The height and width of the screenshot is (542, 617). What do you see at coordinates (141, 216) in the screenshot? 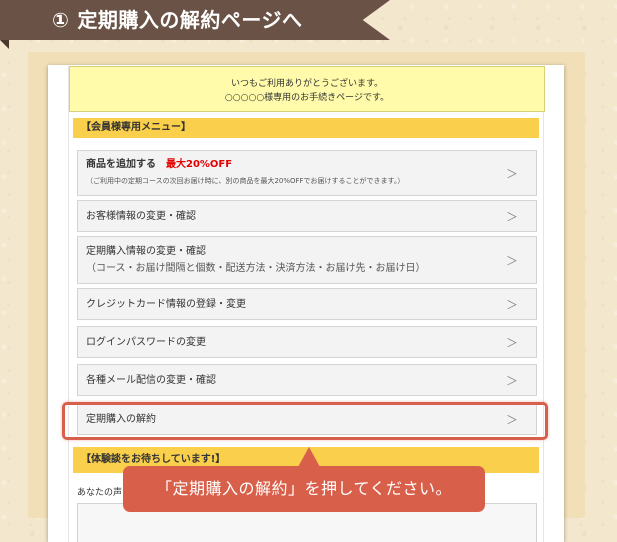
I see `menu-item-label: お客様情報の変更・確認` at bounding box center [141, 216].